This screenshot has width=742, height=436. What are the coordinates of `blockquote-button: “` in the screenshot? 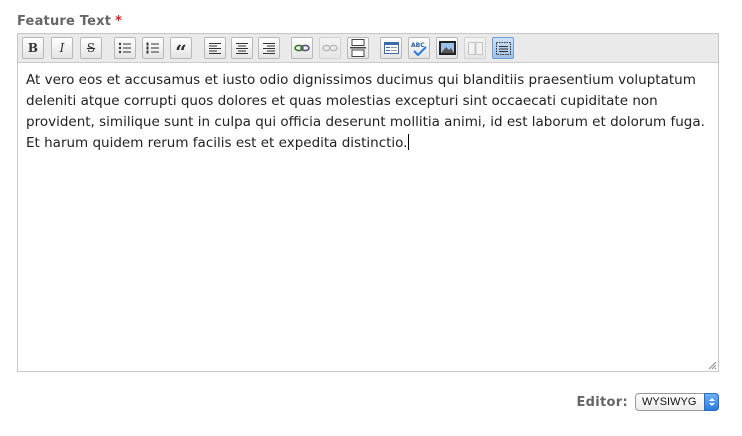 It's located at (181, 50).